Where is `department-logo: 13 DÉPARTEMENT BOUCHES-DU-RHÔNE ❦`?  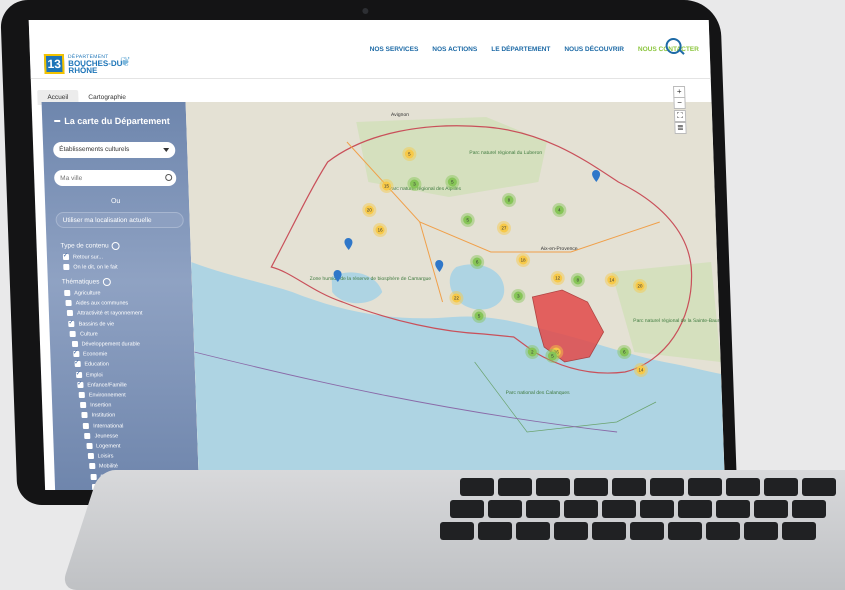
department-logo: 13 DÉPARTEMENT BOUCHES-DU-RHÔNE ❦ is located at coordinates (89, 65).